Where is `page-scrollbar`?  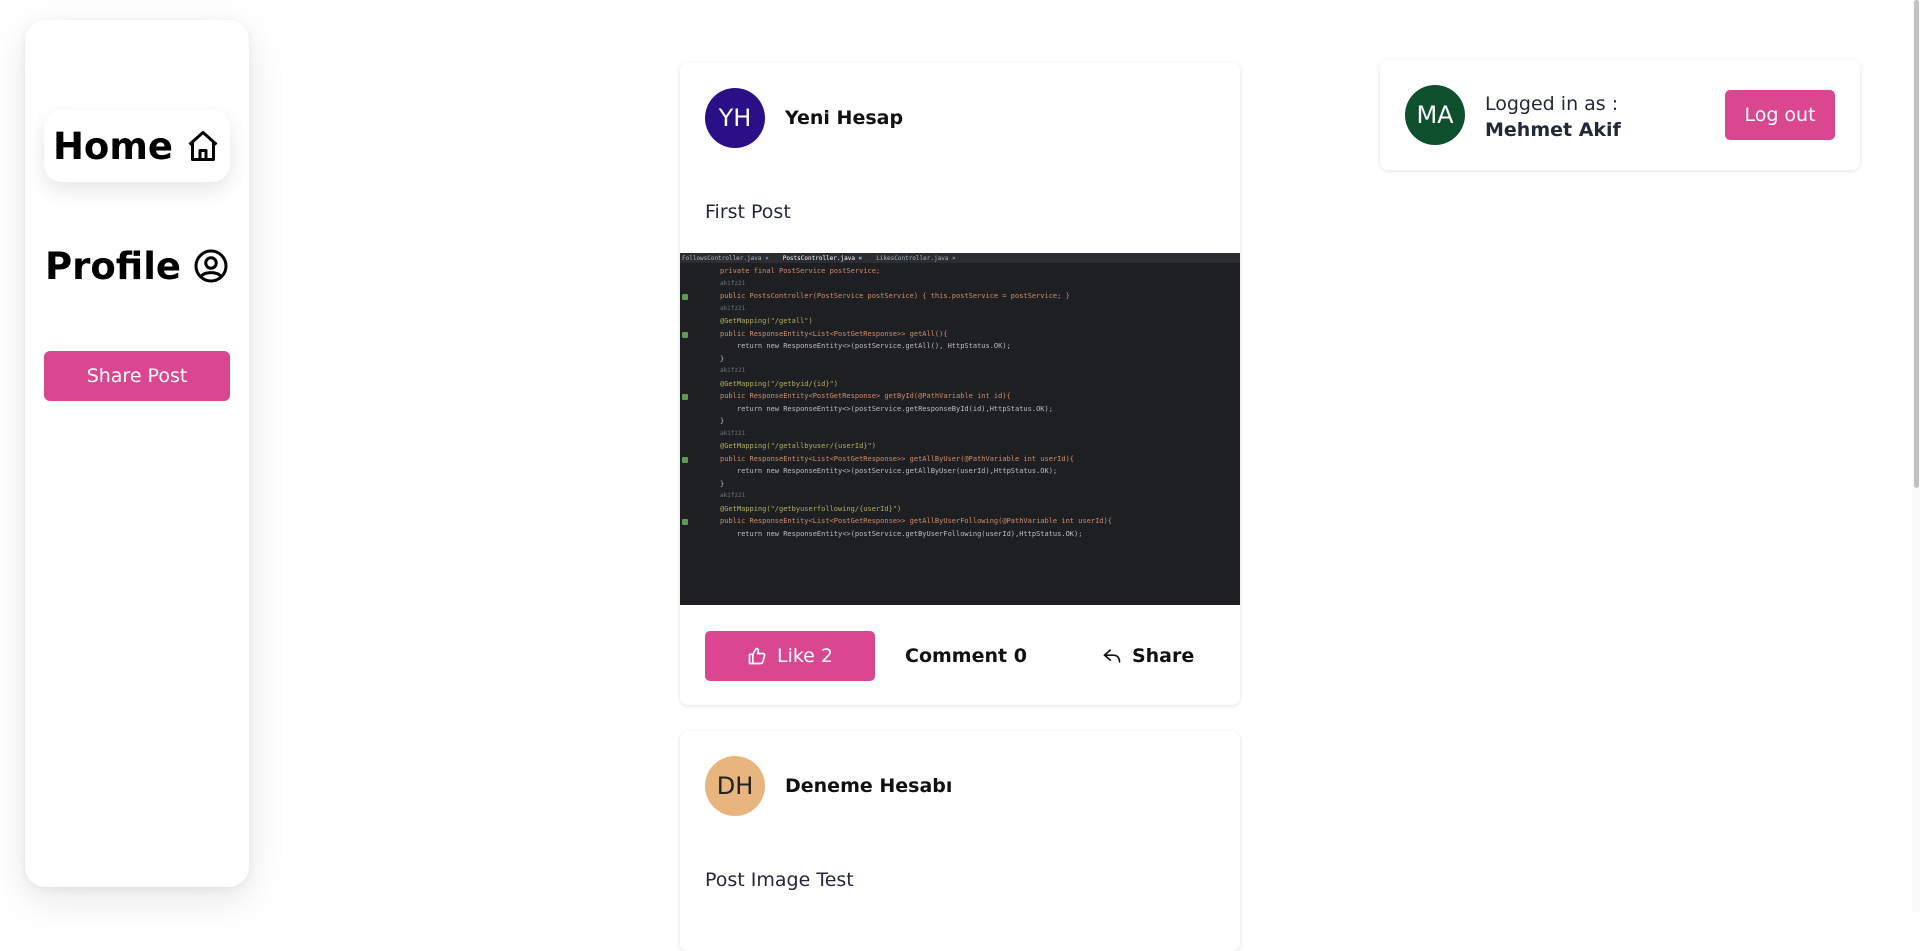
page-scrollbar is located at coordinates (1916, 456).